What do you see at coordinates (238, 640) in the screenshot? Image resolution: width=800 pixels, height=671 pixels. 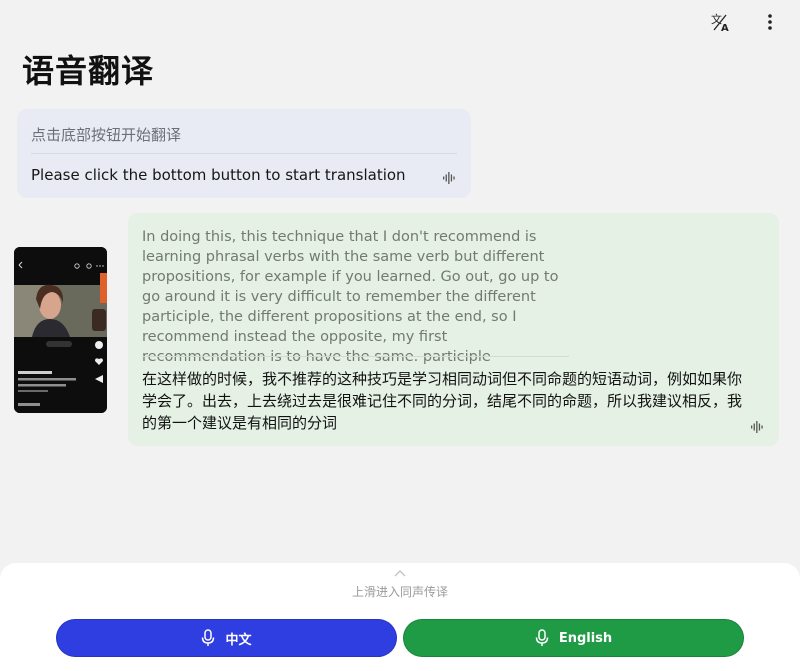 I see `chinese-button-label: 中文` at bounding box center [238, 640].